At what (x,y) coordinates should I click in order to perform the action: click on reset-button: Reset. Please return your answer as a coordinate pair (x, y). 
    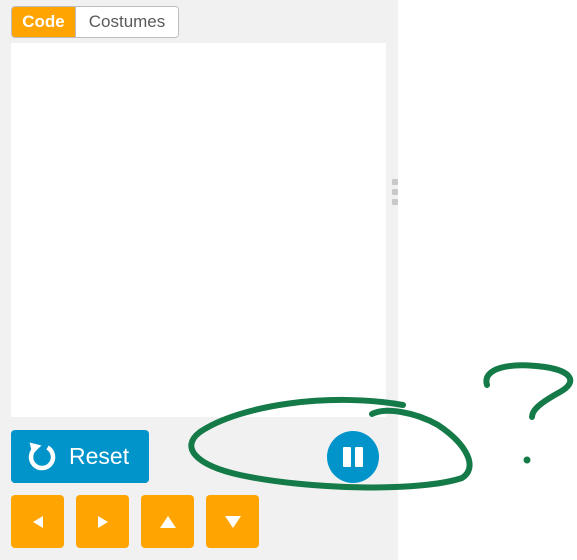
    Looking at the image, I should click on (80, 456).